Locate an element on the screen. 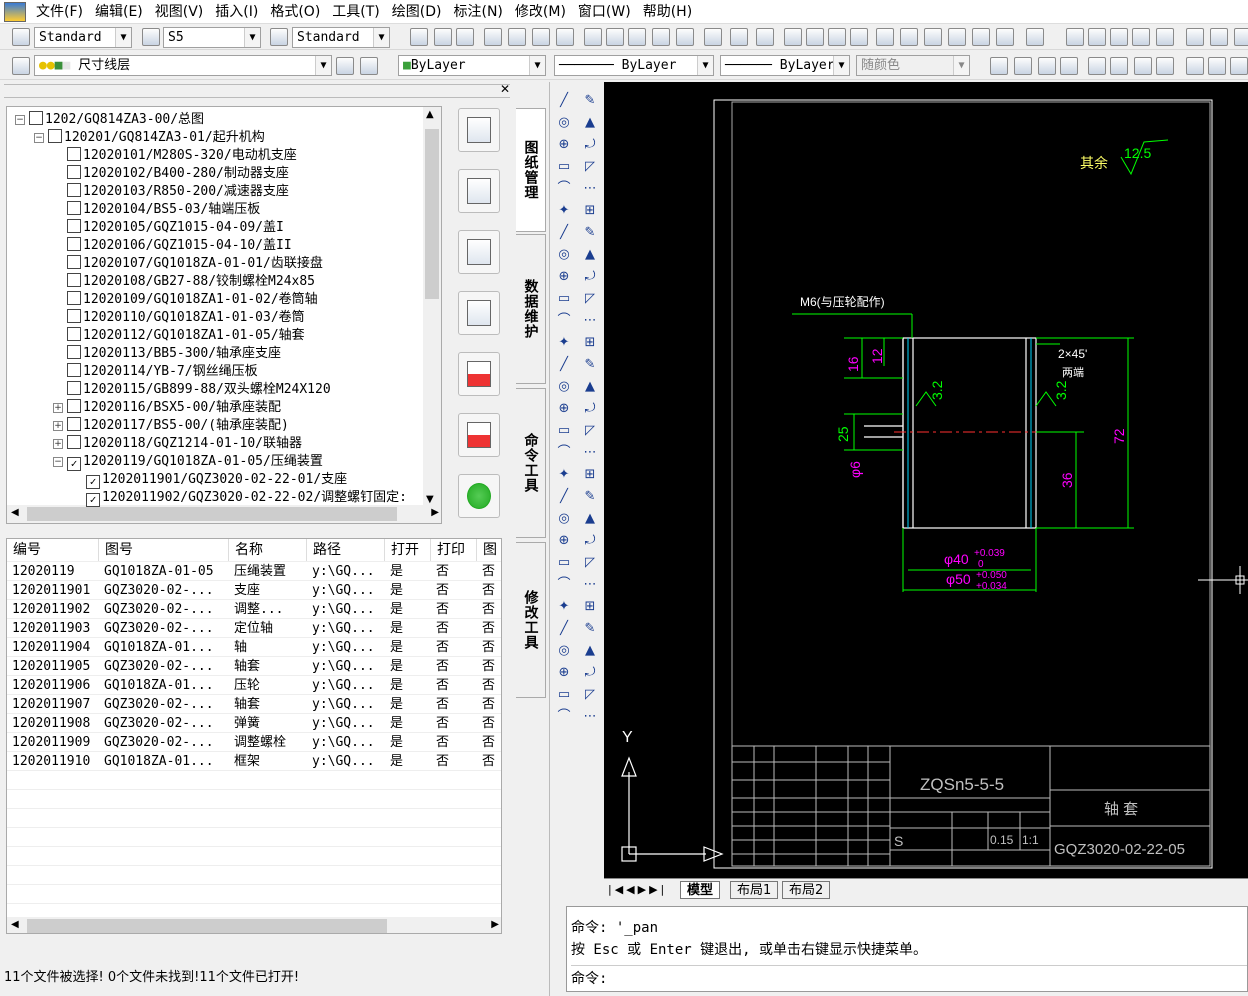 The width and height of the screenshot is (1248, 996). tree-node: 12020114/YB-7/钢丝绳压板 is located at coordinates (162, 372).